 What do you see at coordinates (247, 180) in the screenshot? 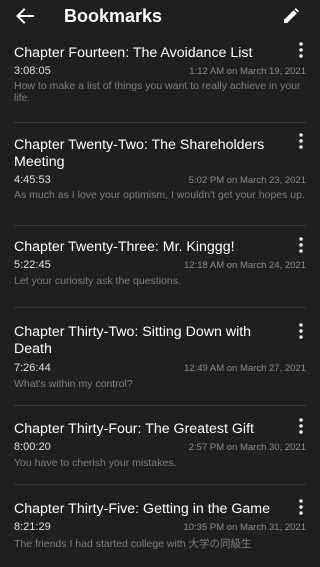
I see `bookmark-timestamp: 5:02 PM on March 23, 2021` at bounding box center [247, 180].